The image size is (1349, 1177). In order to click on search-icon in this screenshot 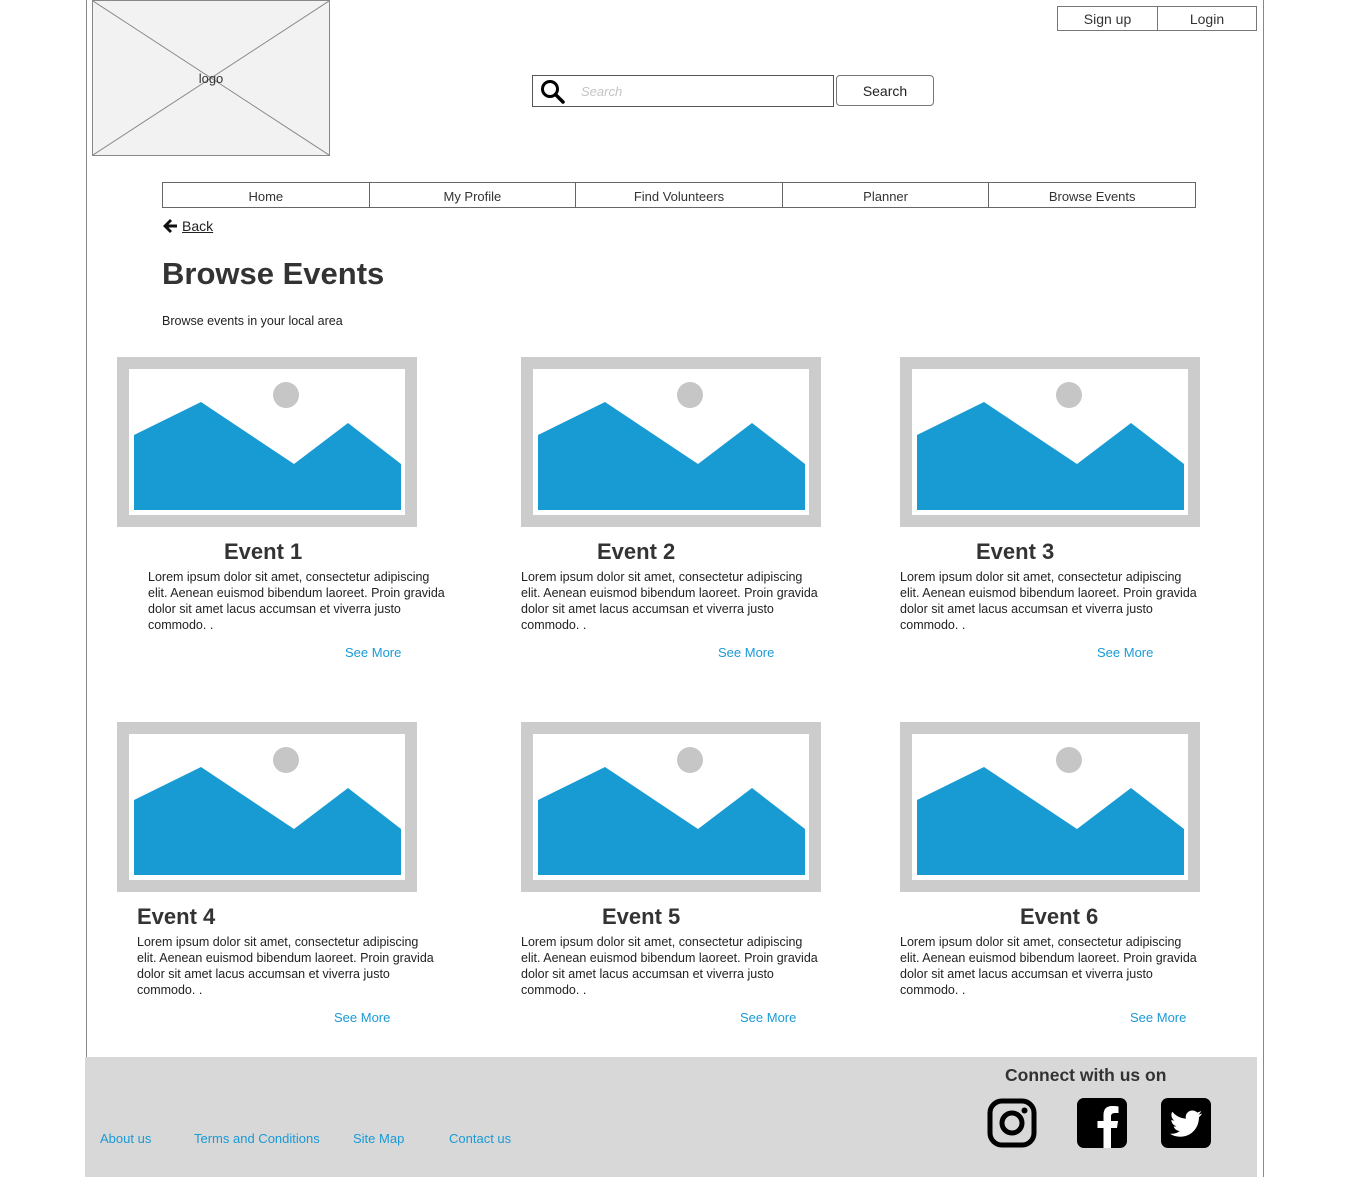, I will do `click(553, 92)`.